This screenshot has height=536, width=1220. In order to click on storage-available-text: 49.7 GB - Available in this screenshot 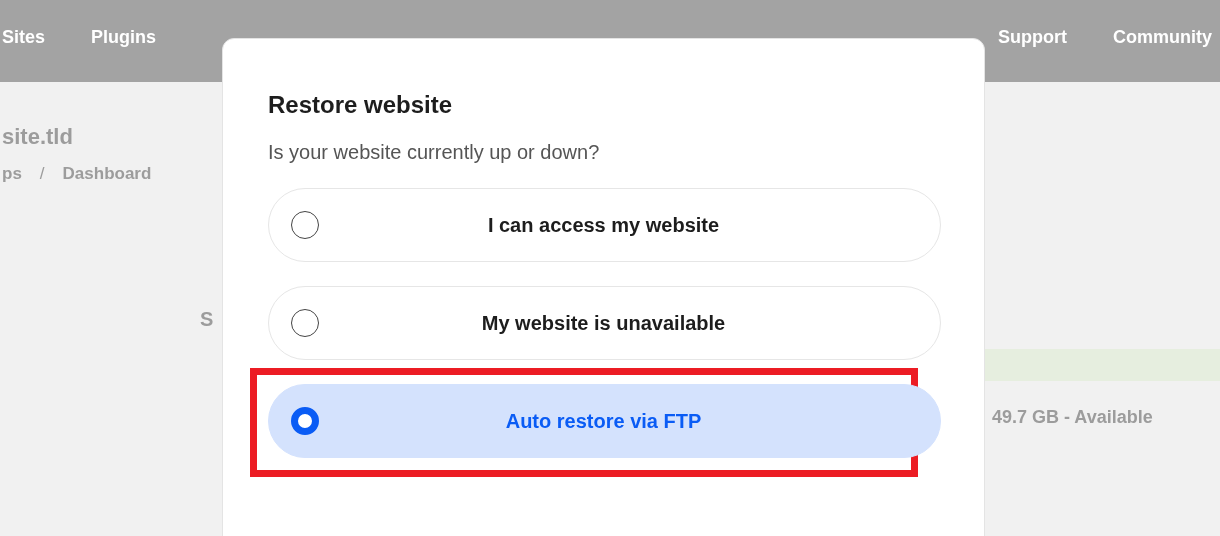, I will do `click(1072, 417)`.